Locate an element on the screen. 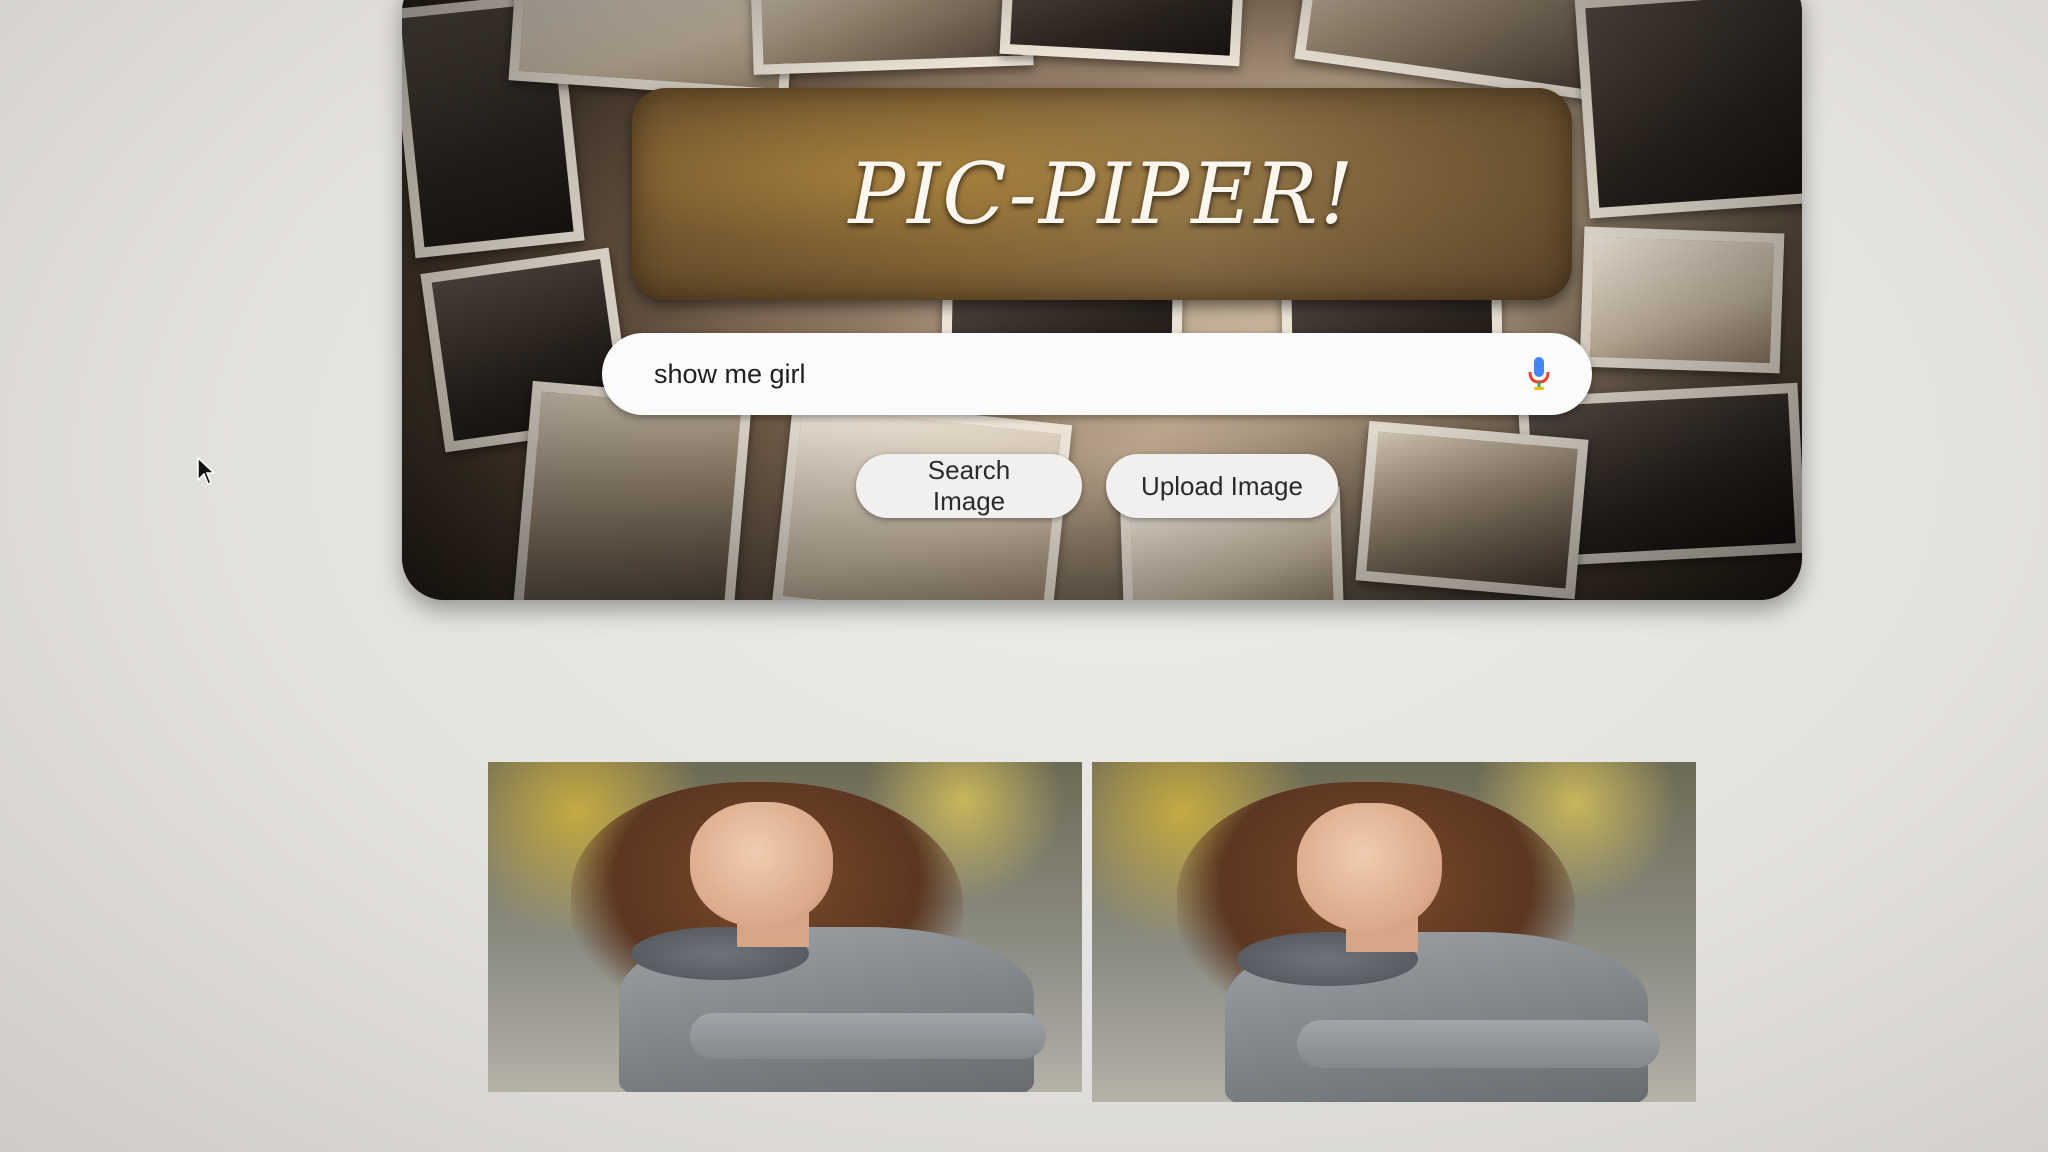  microphone-icon is located at coordinates (1539, 374).